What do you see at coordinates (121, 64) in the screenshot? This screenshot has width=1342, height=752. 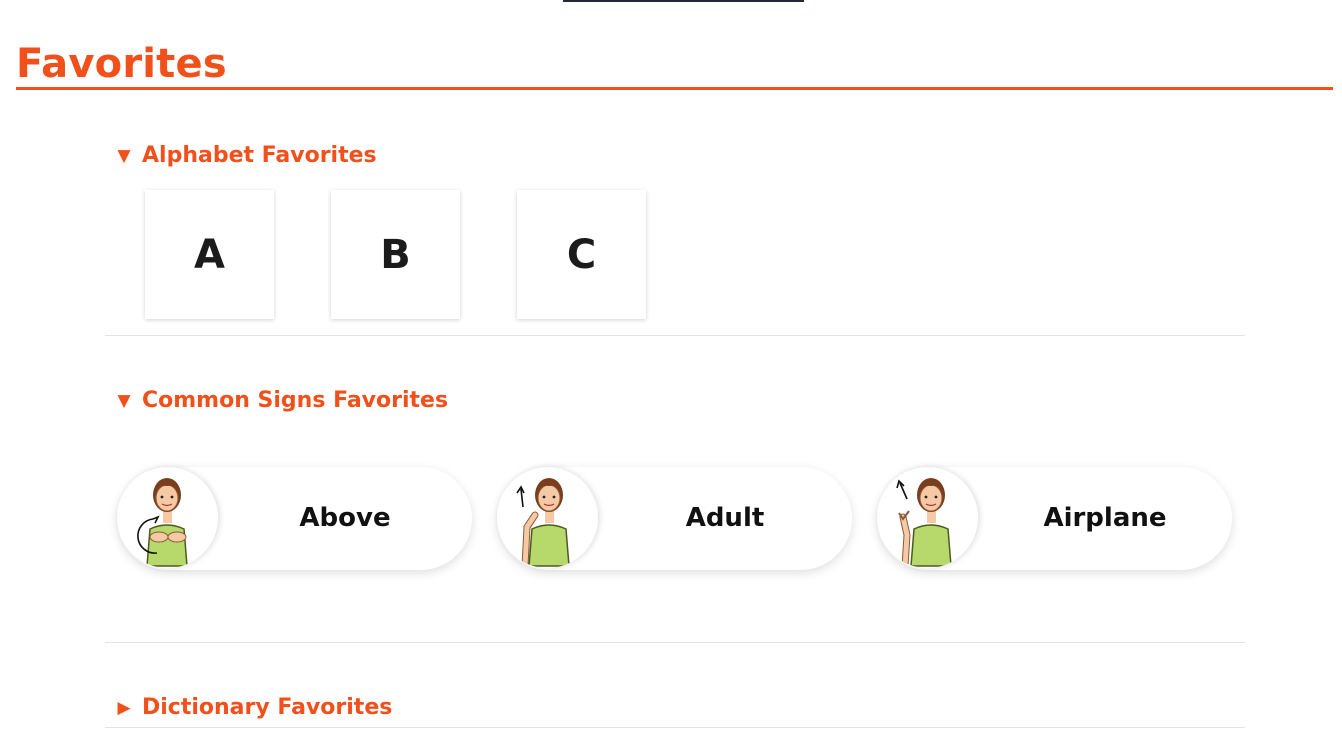 I see `page-title: Favorites` at bounding box center [121, 64].